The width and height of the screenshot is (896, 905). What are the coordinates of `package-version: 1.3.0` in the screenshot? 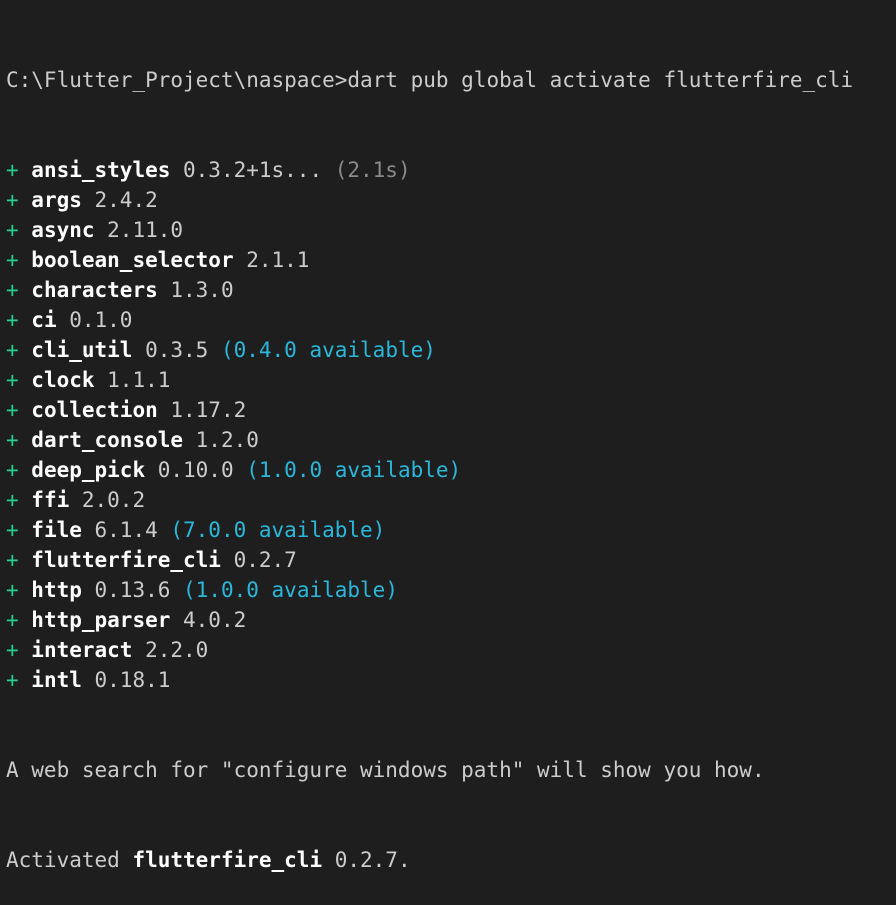 It's located at (195, 290).